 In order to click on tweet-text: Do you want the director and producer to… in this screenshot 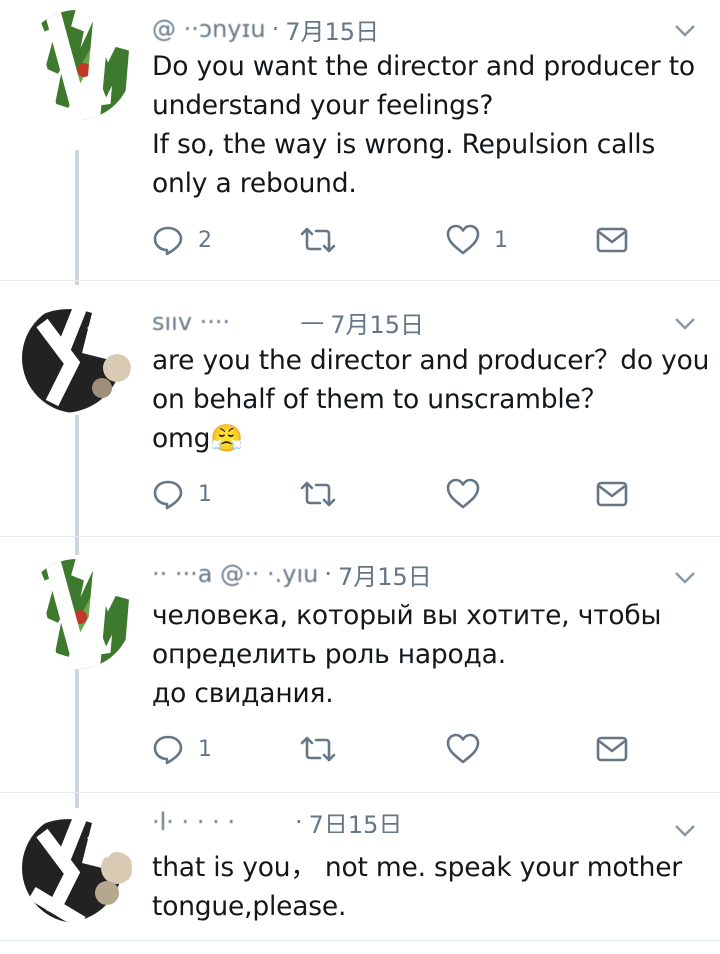, I will do `click(423, 125)`.